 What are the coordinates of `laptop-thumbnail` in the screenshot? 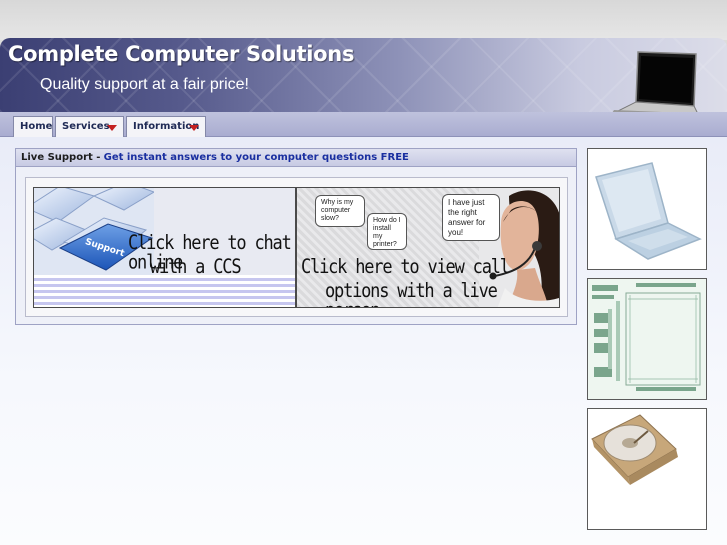 It's located at (647, 209).